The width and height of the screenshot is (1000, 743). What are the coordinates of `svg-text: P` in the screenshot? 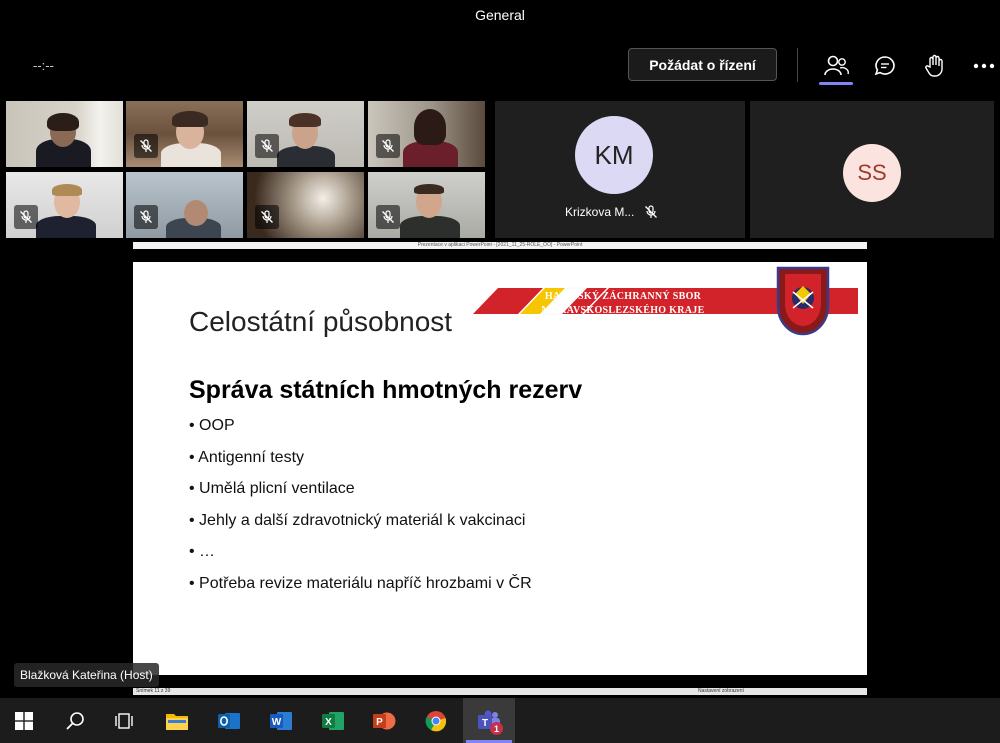 It's located at (379, 722).